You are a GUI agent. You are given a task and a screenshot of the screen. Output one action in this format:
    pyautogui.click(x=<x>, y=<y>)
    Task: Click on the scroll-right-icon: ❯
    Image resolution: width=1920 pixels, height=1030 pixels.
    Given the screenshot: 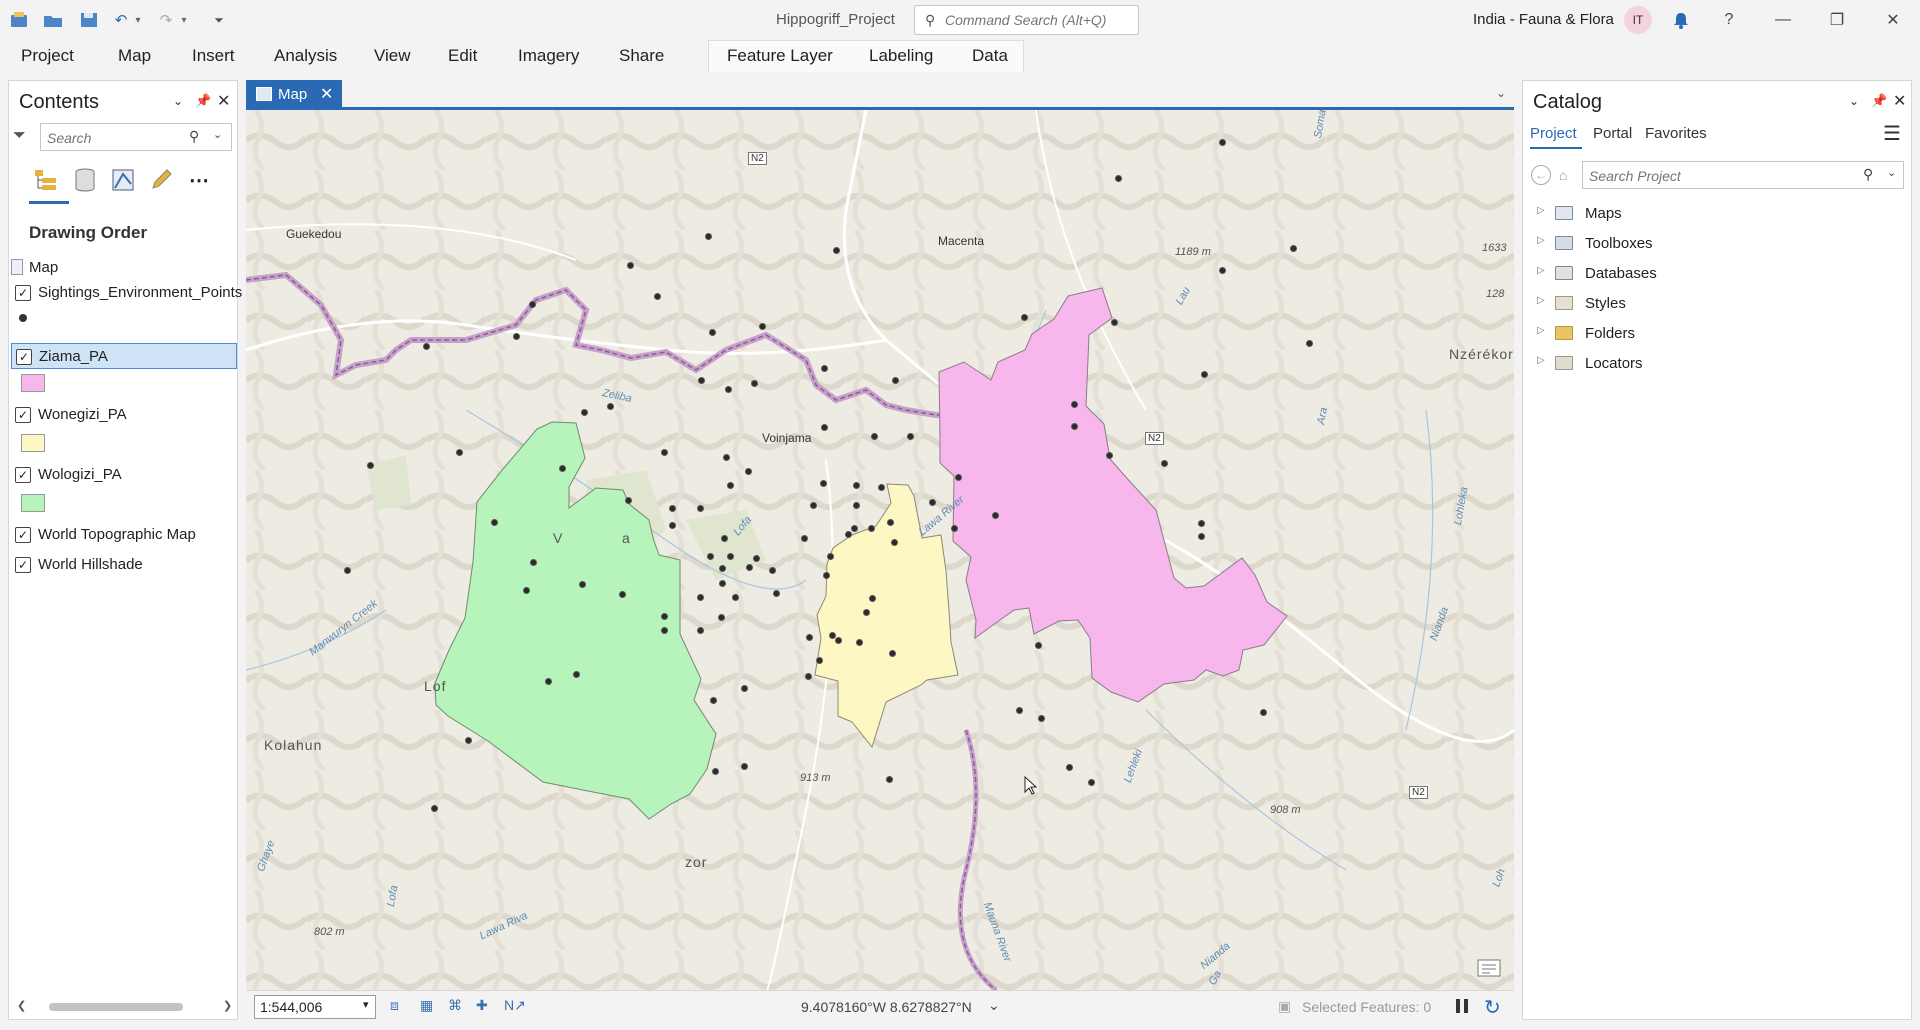 What is the action you would take?
    pyautogui.click(x=227, y=1005)
    